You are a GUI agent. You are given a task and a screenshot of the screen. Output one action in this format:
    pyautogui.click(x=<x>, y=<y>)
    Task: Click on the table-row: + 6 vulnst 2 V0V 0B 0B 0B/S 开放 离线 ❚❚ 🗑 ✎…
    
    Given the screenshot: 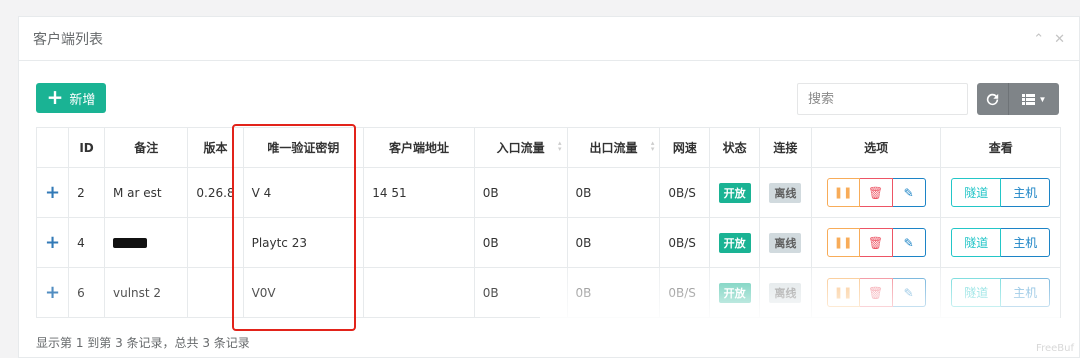 What is the action you would take?
    pyautogui.click(x=548, y=292)
    